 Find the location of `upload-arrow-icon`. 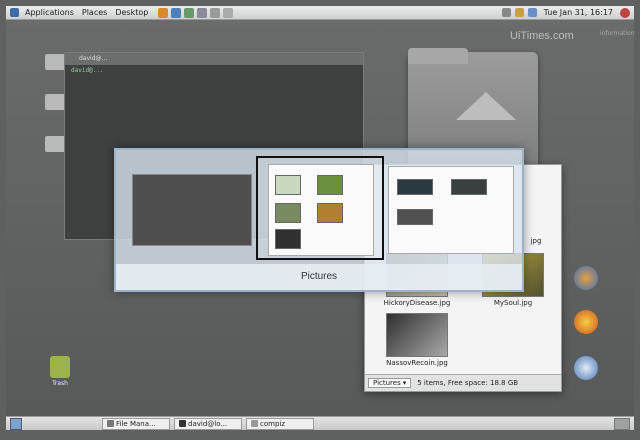

upload-arrow-icon is located at coordinates (486, 106).